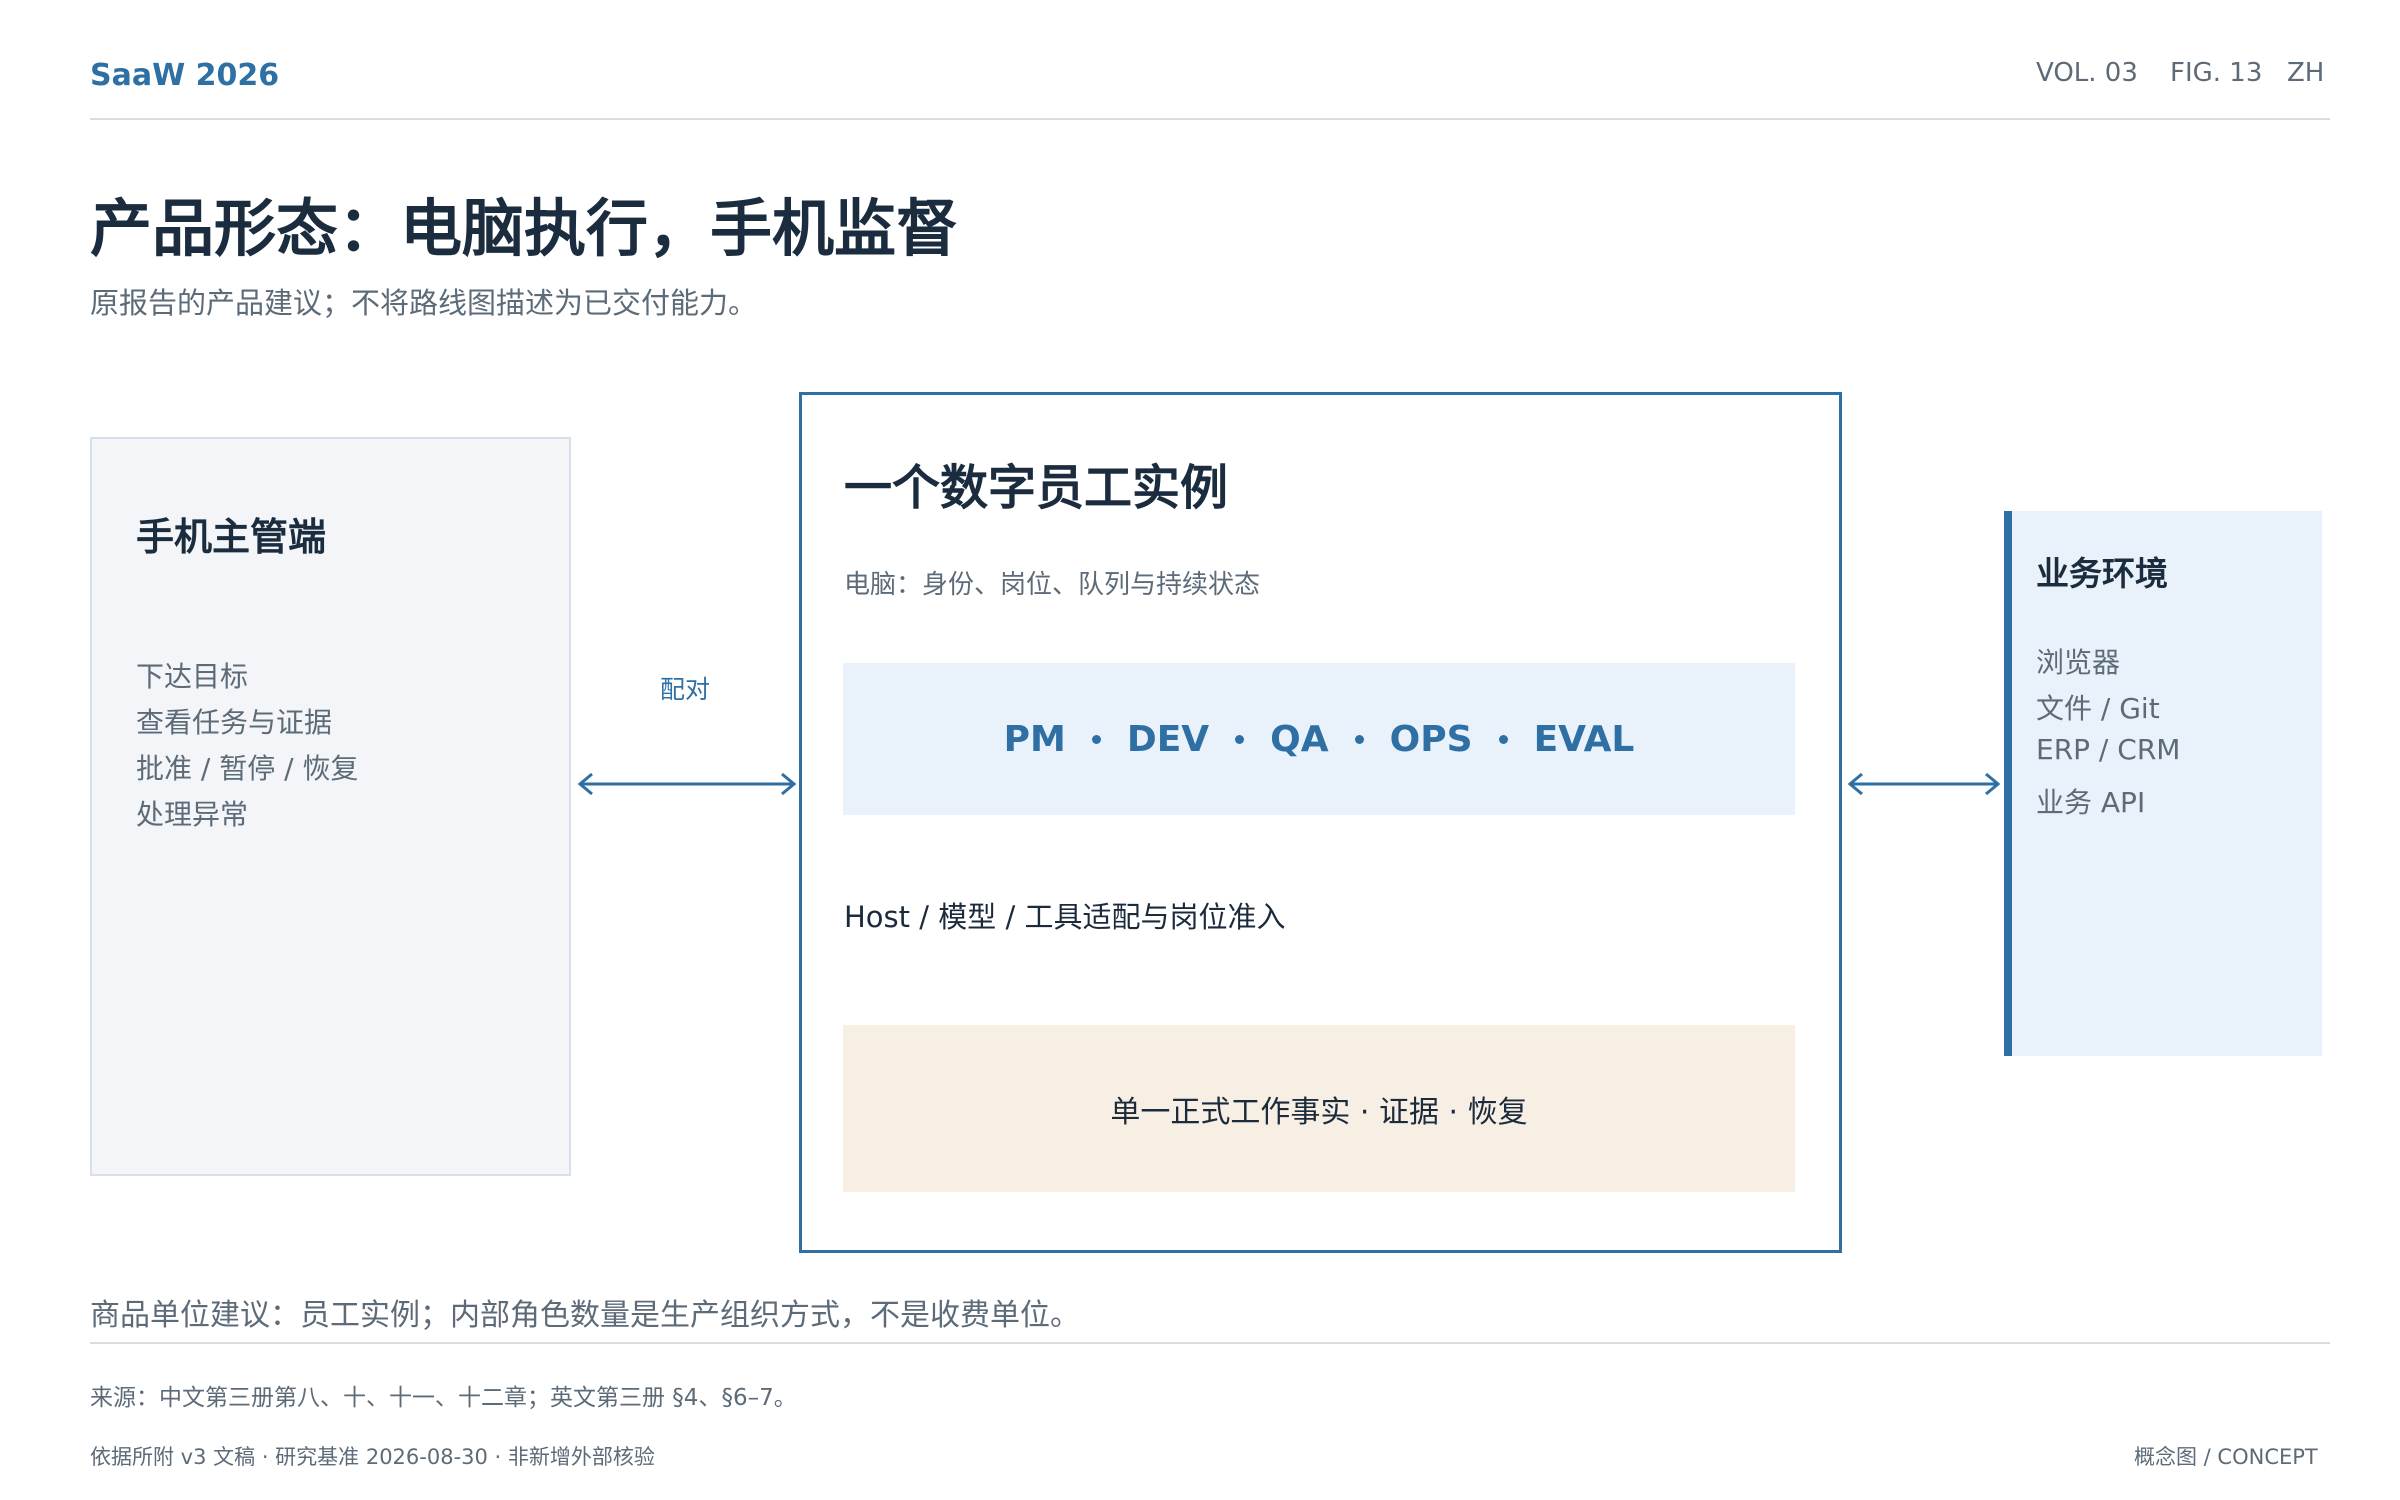 The image size is (2400, 1500). What do you see at coordinates (424, 303) in the screenshot?
I see `page-subtitle: 原报告的产品建议；不将路线图描述为已交付能力。` at bounding box center [424, 303].